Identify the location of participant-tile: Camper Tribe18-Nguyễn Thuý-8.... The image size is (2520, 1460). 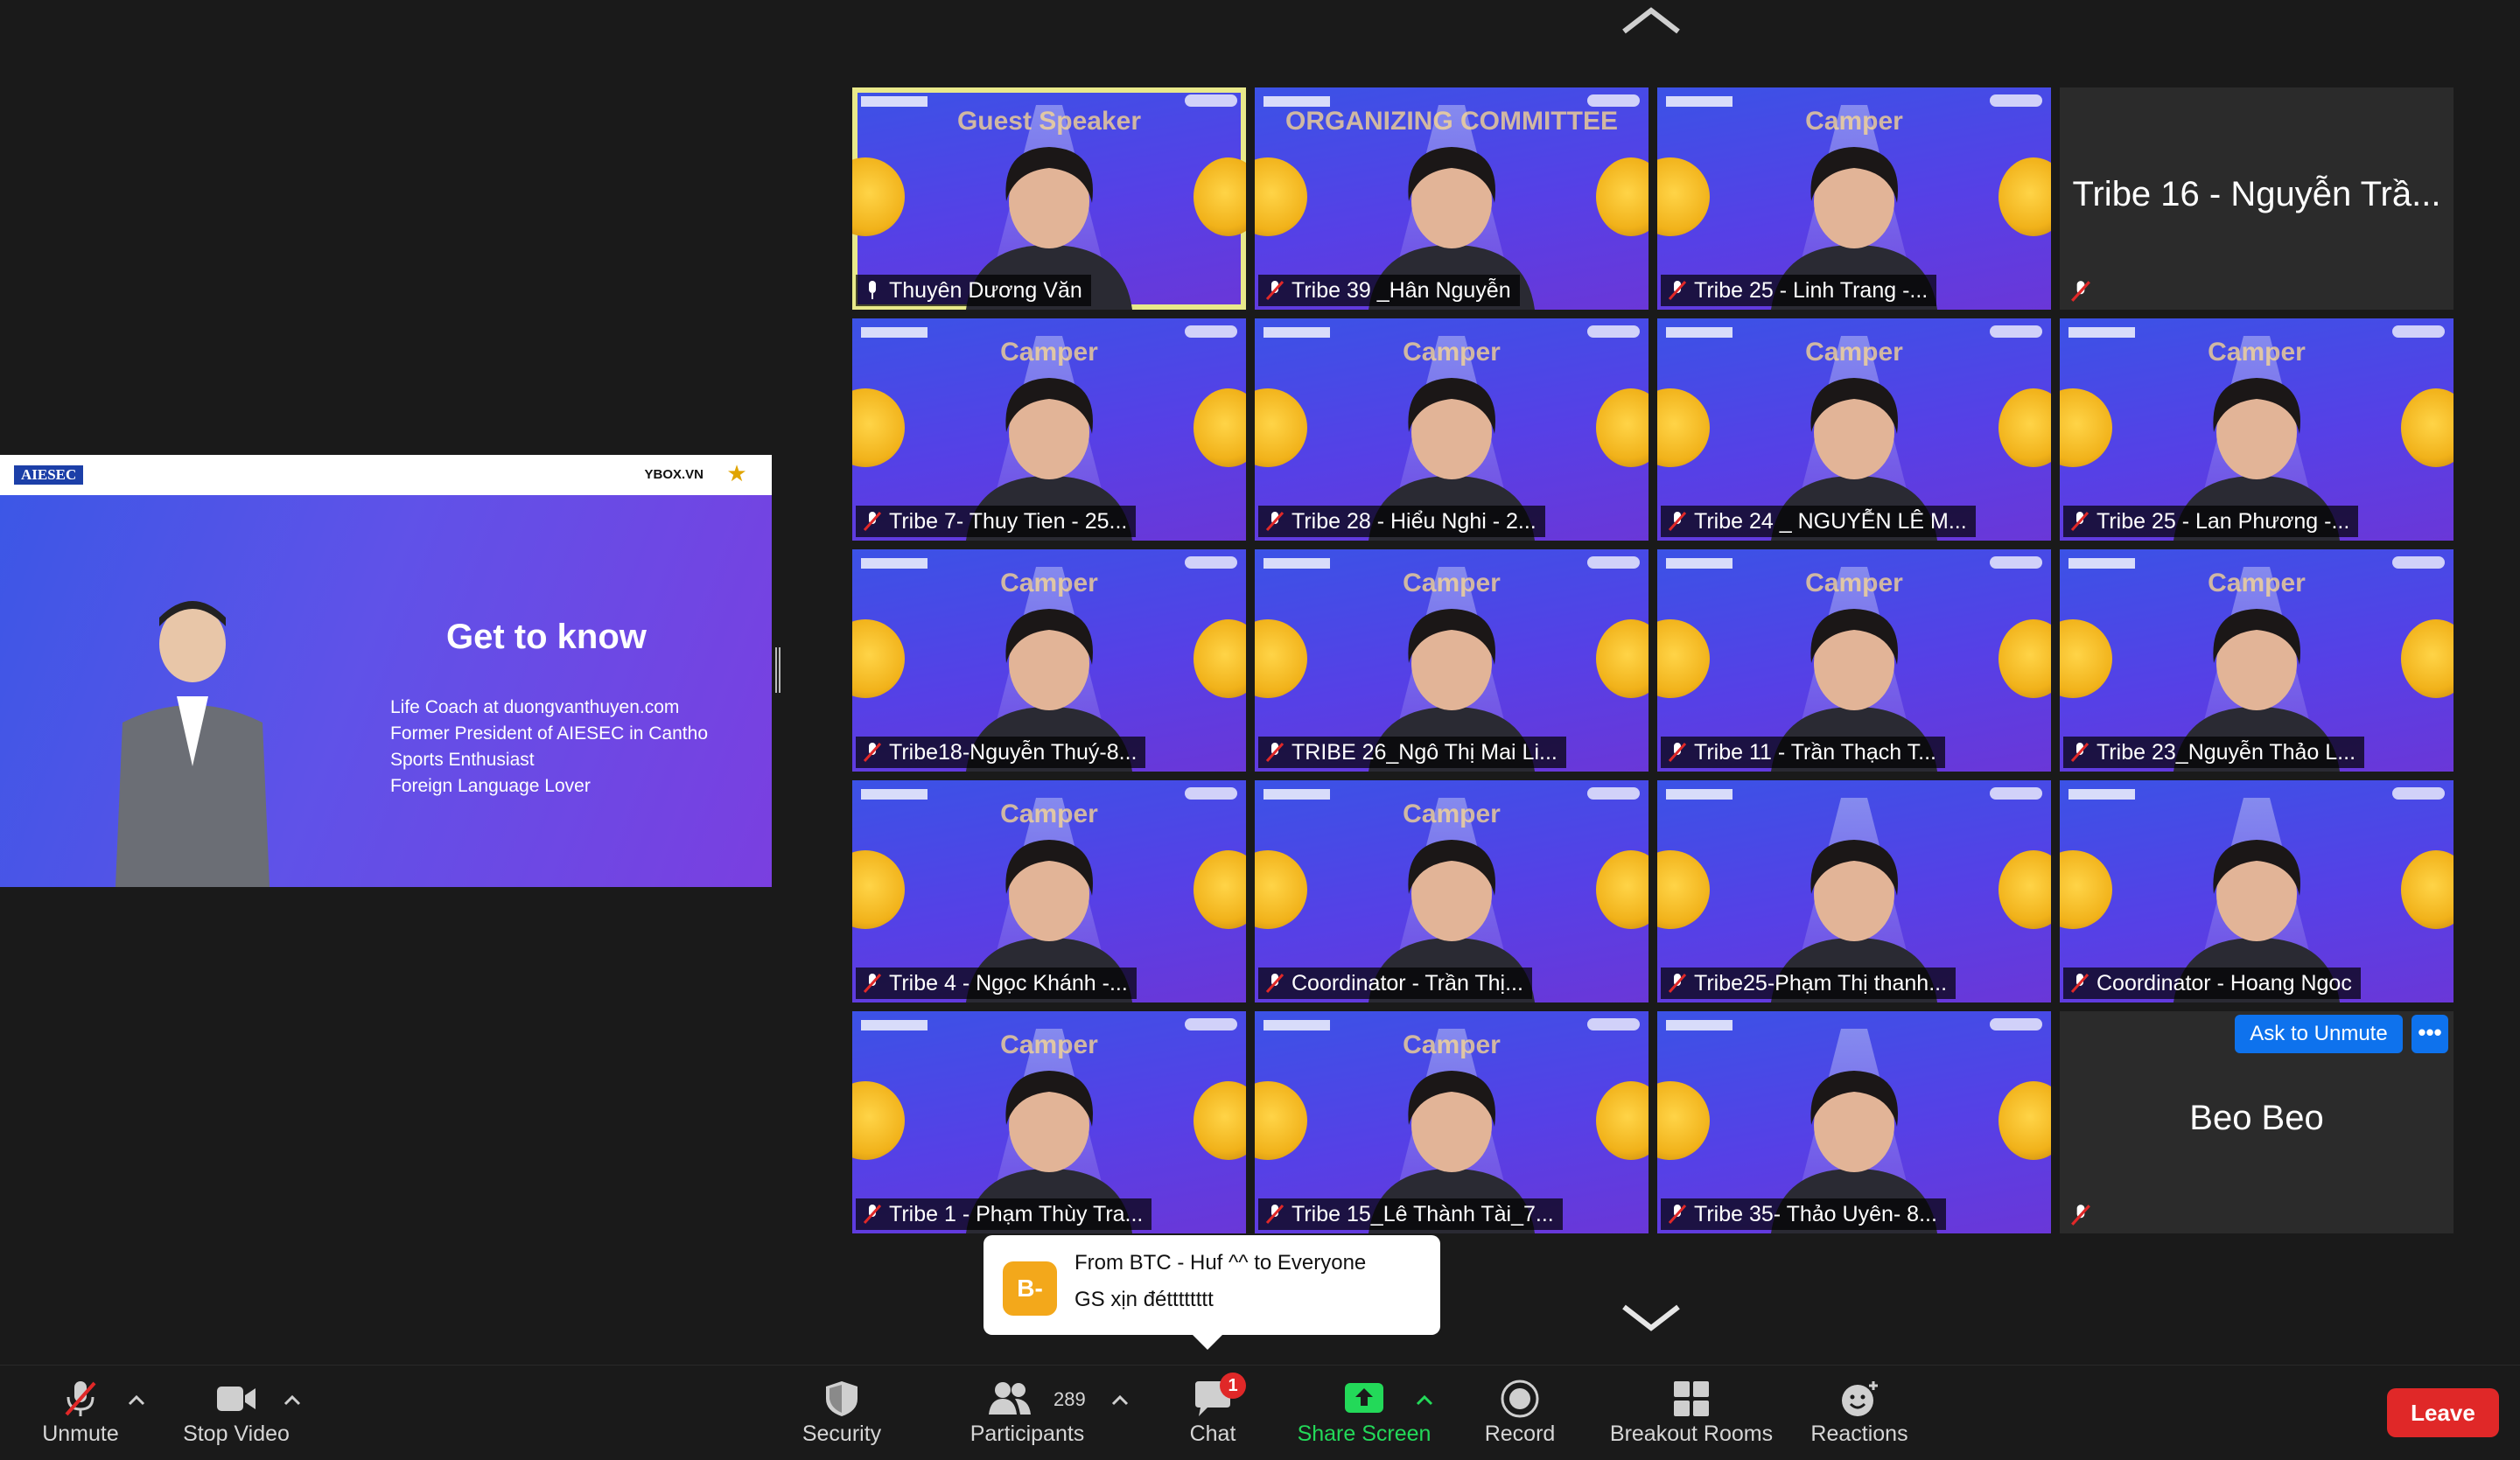
(1049, 660).